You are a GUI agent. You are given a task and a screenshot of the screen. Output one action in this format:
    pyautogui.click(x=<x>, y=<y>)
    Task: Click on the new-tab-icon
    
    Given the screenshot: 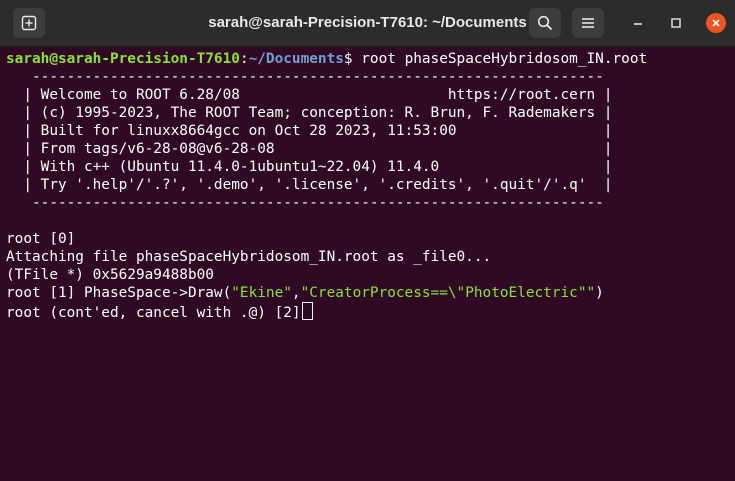 What is the action you would take?
    pyautogui.click(x=29, y=23)
    